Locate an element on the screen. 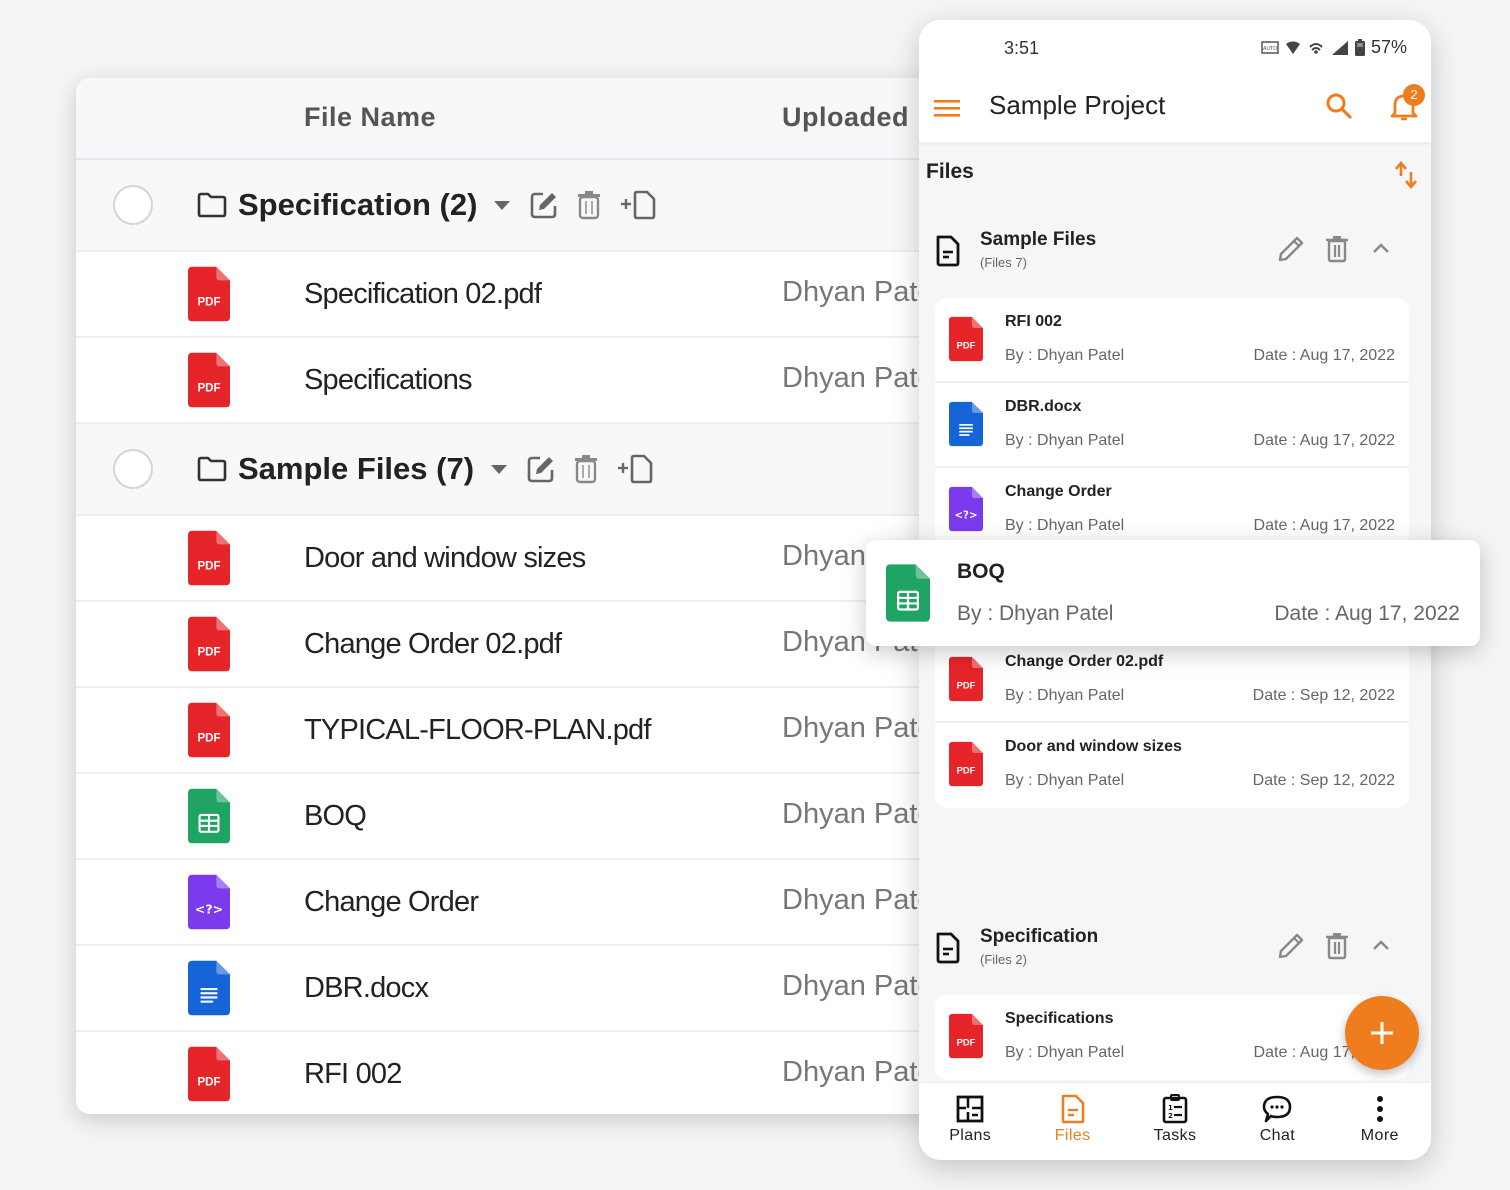 Image resolution: width=1510 pixels, height=1190 pixels. folder-header: Sample Files (Files 7) is located at coordinates (1175, 255).